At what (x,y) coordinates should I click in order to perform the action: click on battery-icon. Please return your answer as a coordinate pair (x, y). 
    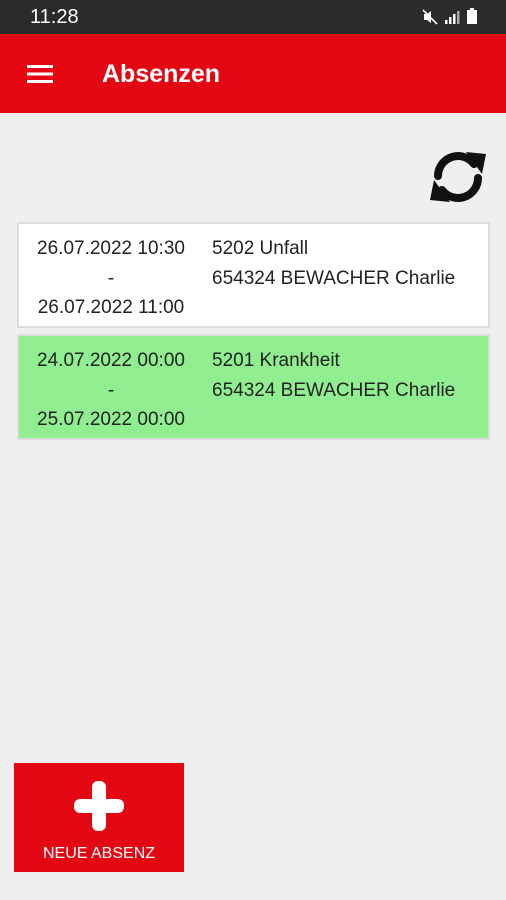
    Looking at the image, I should click on (472, 16).